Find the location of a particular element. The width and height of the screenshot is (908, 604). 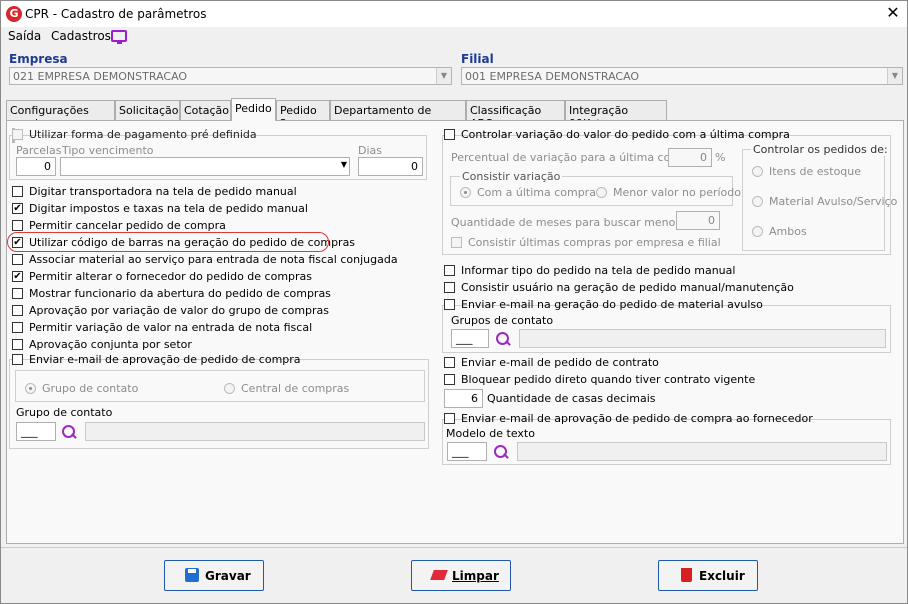

save-icon is located at coordinates (192, 575).